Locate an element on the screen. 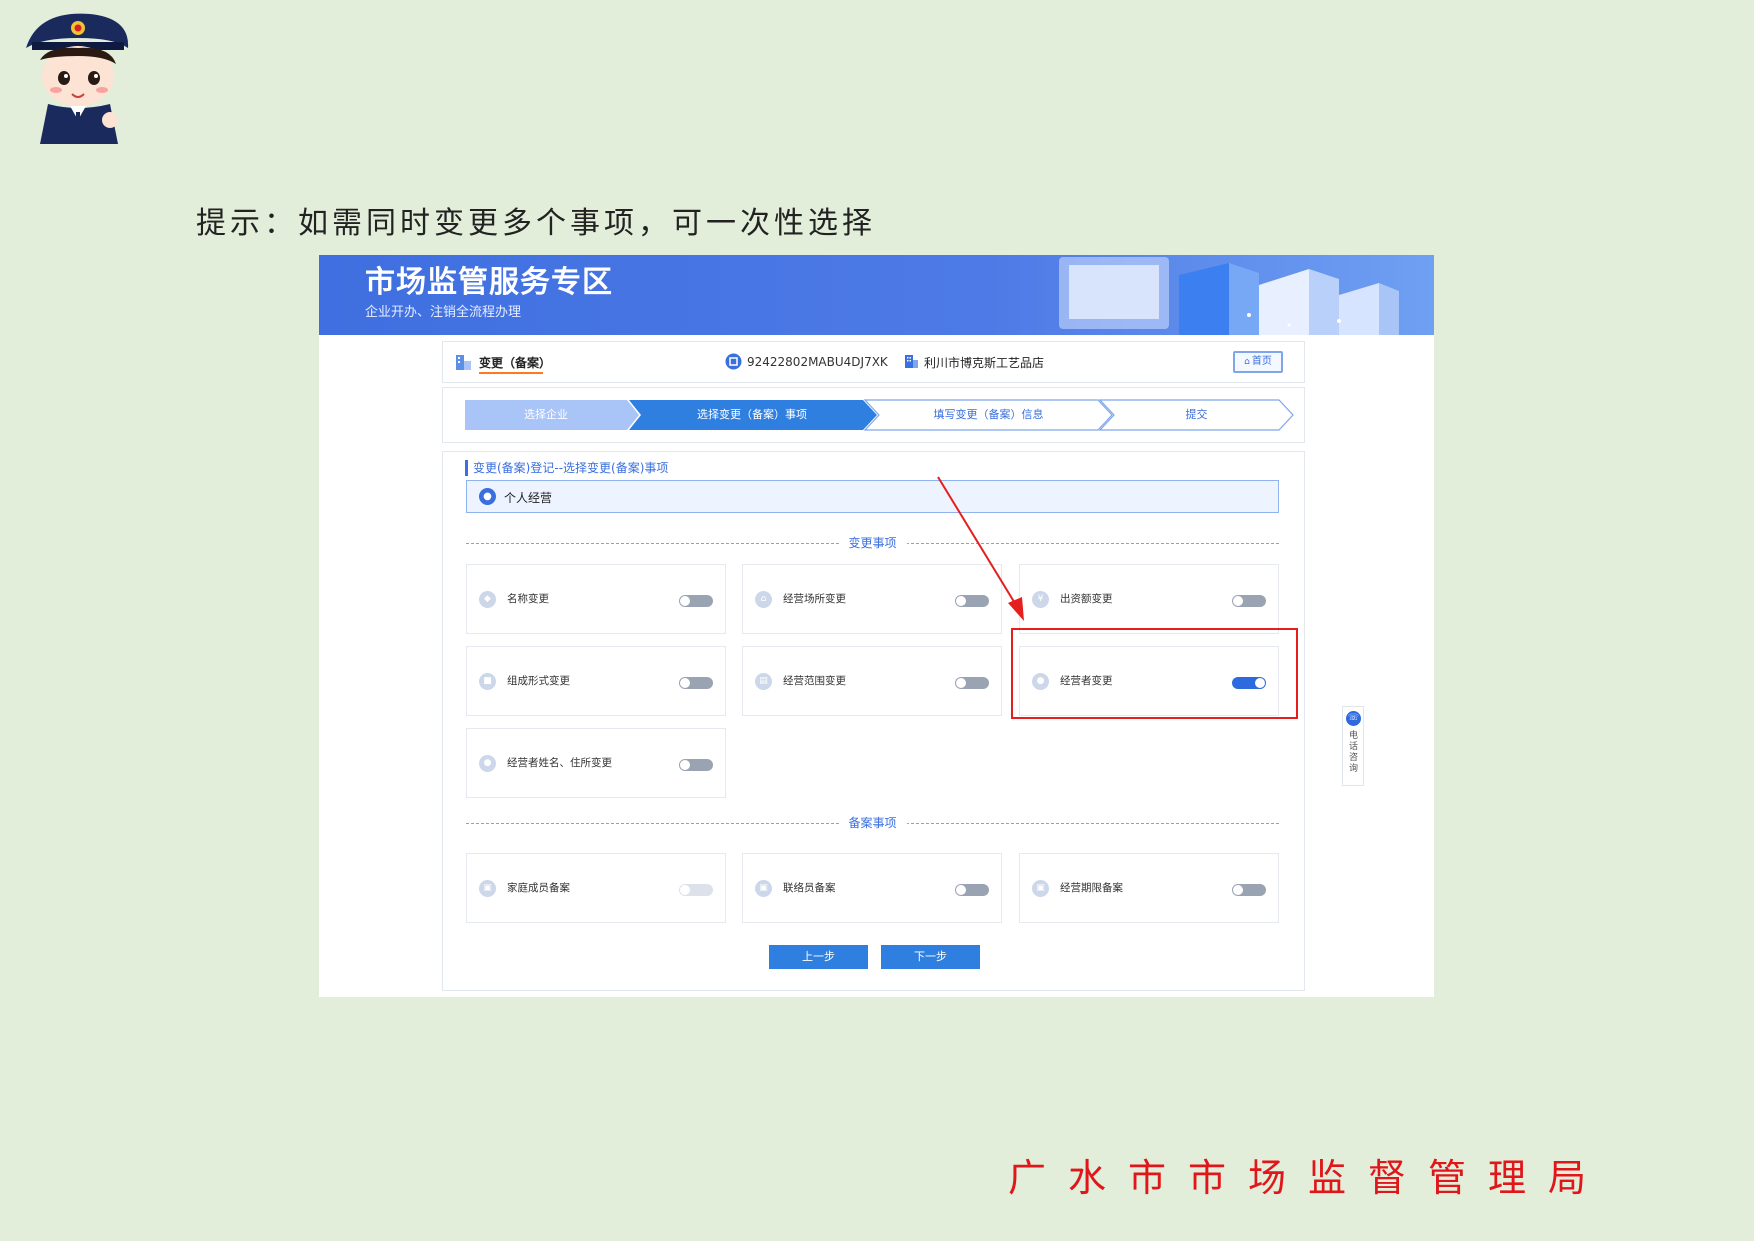 The image size is (1754, 1241). step-select-company: 选择企业 is located at coordinates (546, 414).